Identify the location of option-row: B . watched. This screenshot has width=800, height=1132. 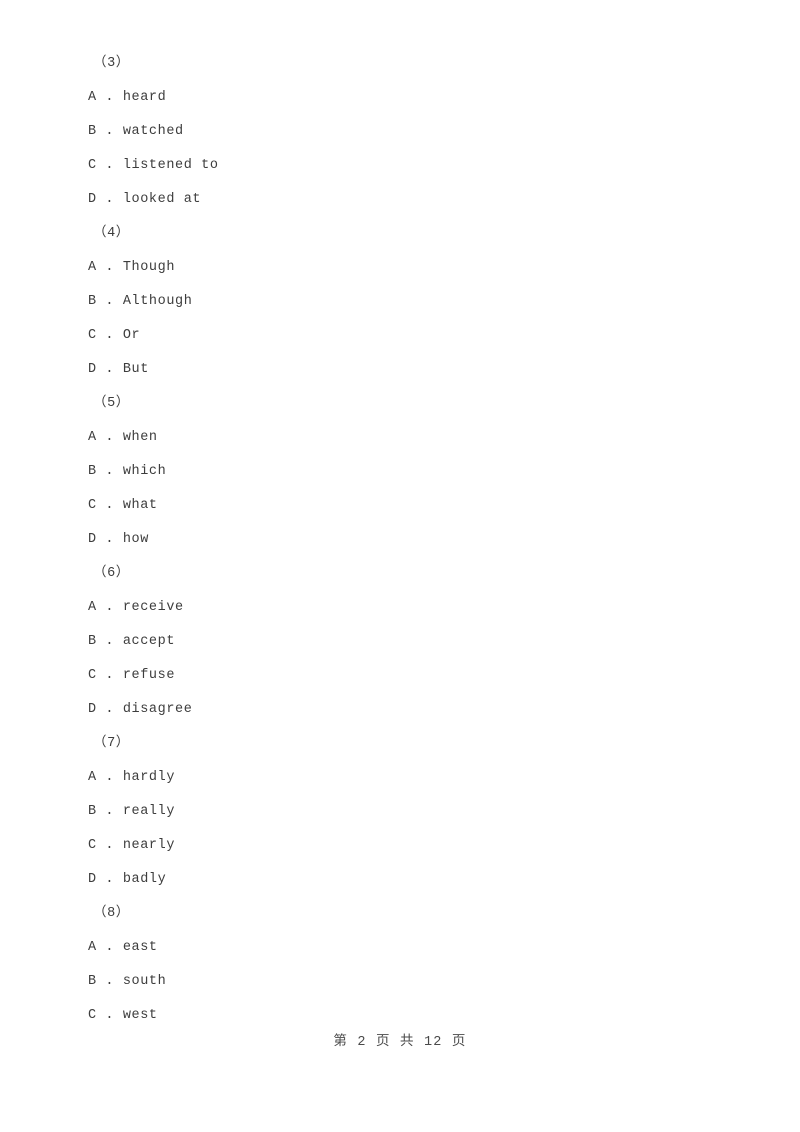
(418, 132).